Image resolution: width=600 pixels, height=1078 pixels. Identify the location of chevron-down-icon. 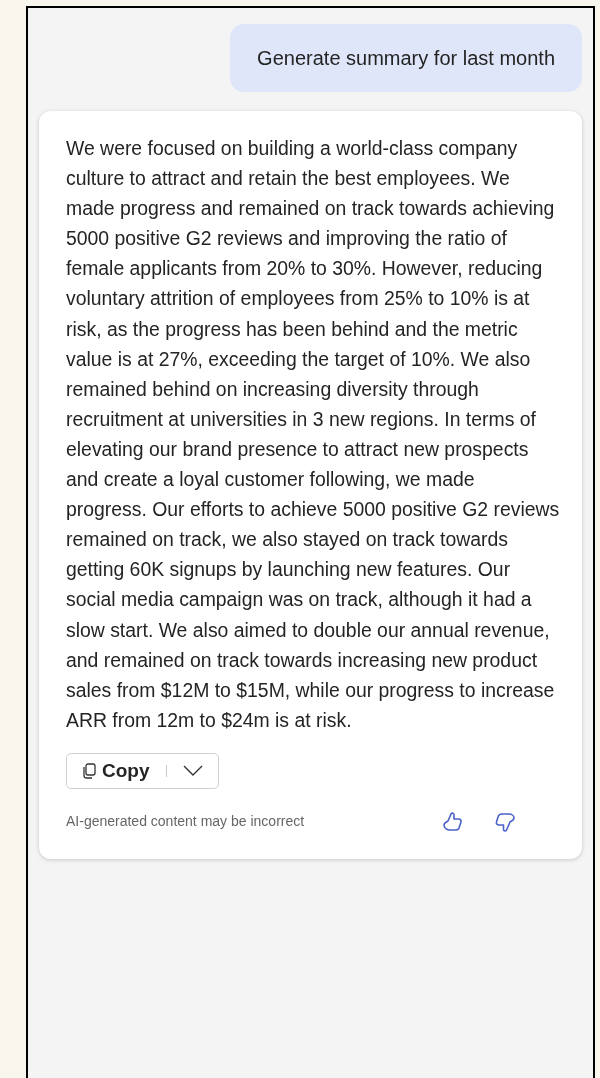
(192, 771).